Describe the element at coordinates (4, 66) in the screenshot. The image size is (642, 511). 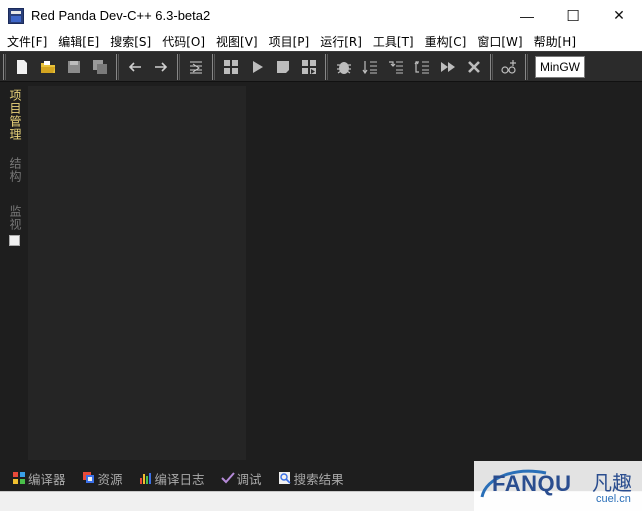
I see `toolbar-grip` at that location.